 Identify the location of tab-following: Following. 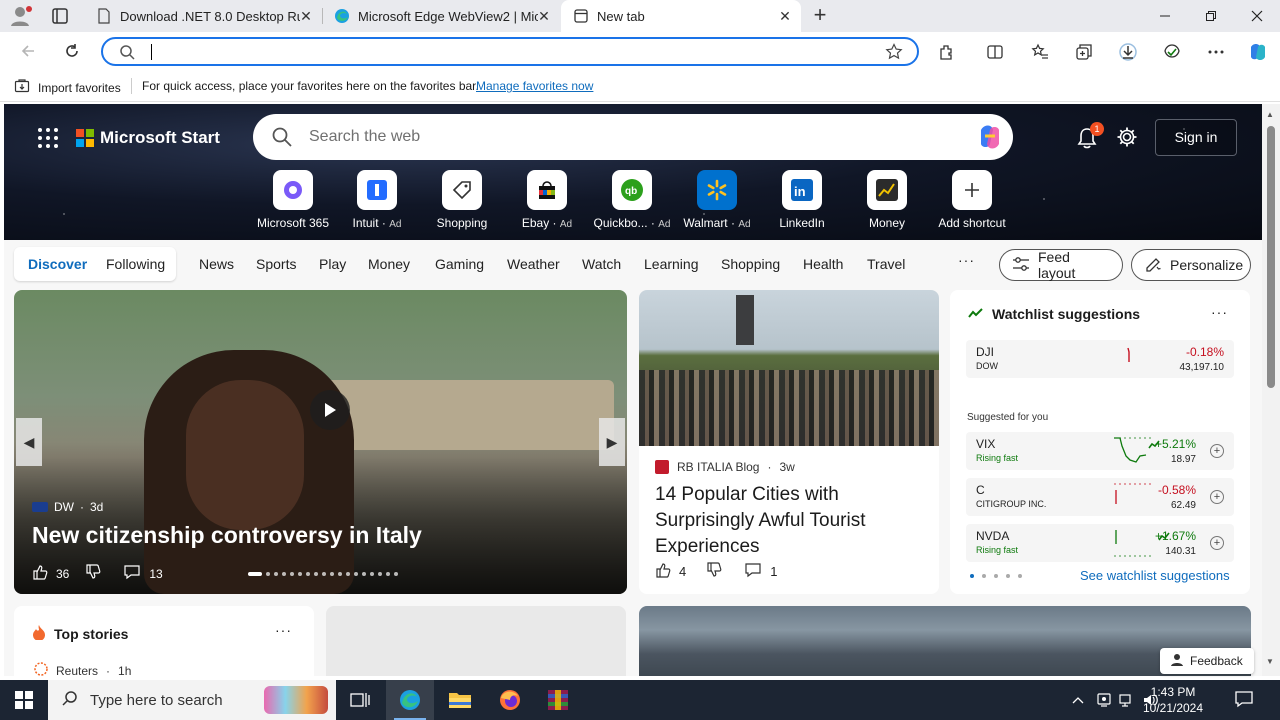
(135, 264).